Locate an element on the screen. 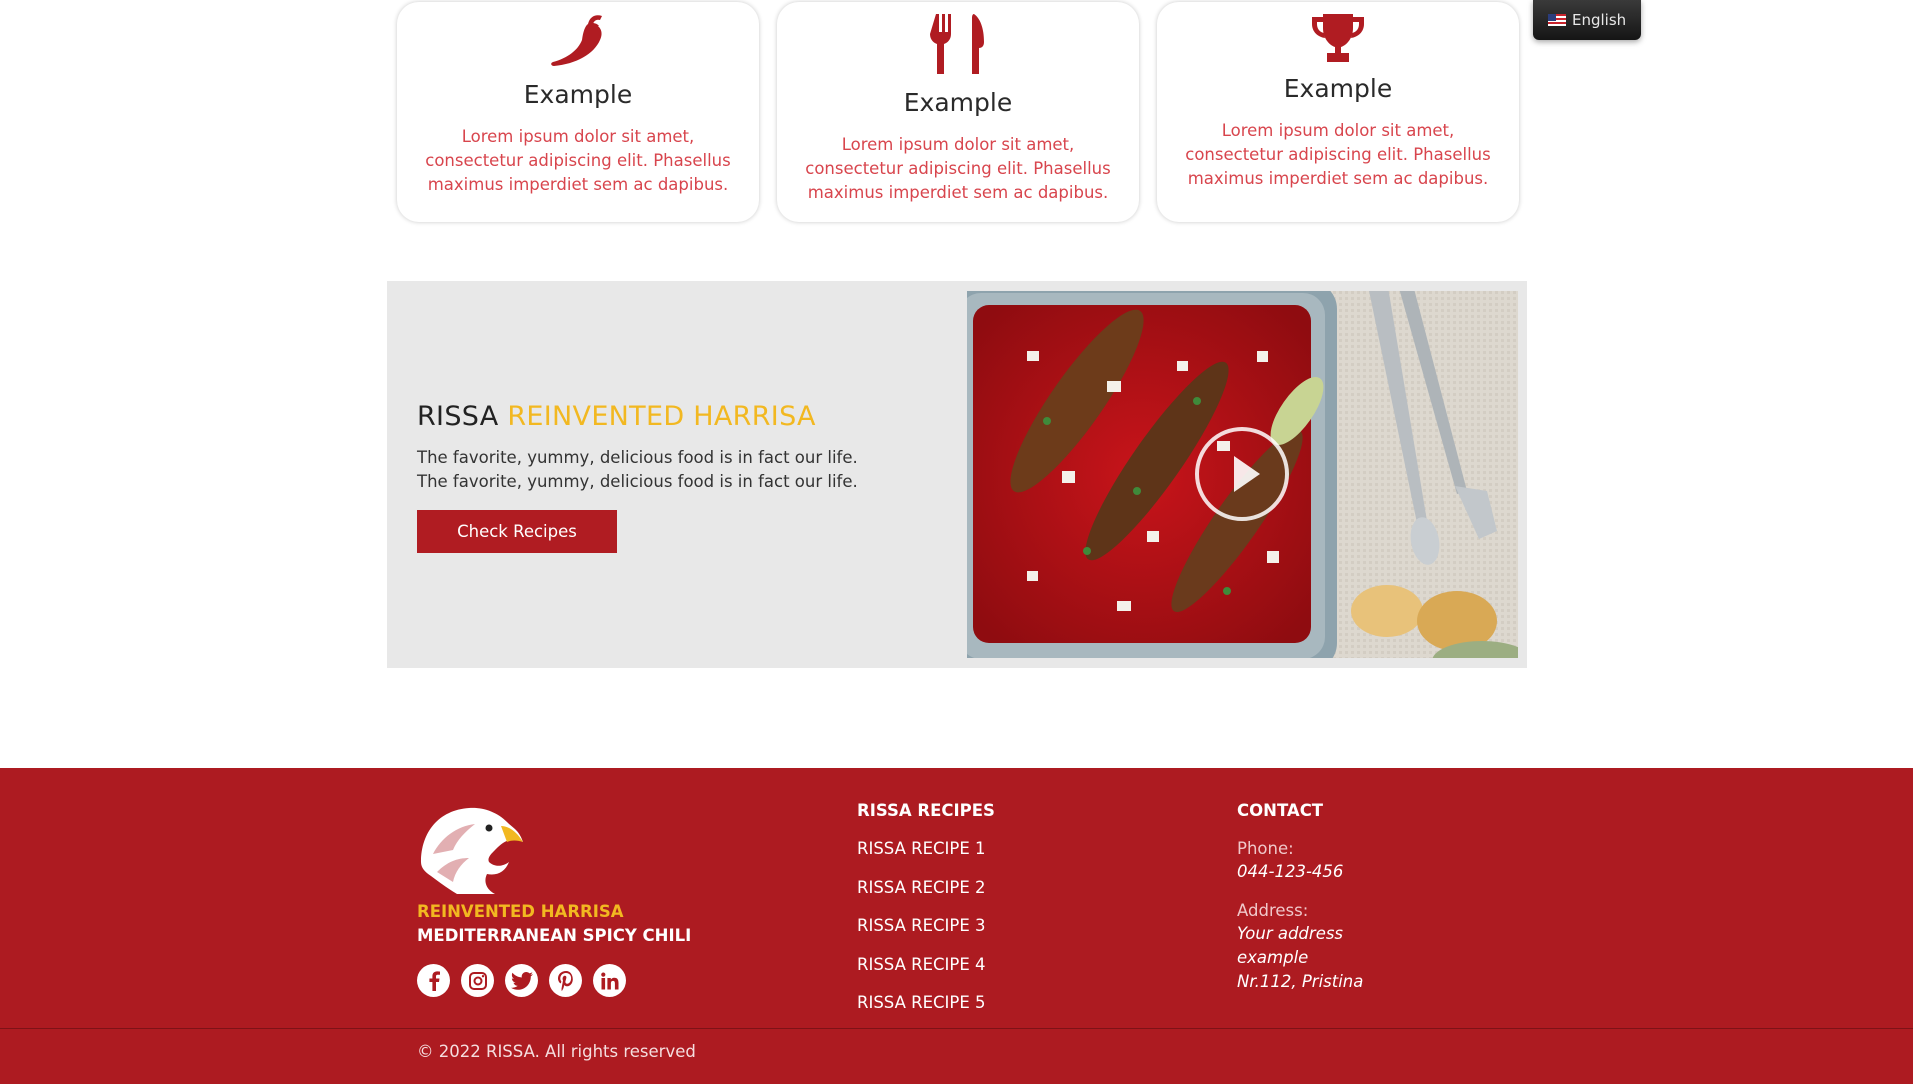 This screenshot has height=1084, width=1913. recipe-link: RISSA RECIPE 3 is located at coordinates (921, 934).